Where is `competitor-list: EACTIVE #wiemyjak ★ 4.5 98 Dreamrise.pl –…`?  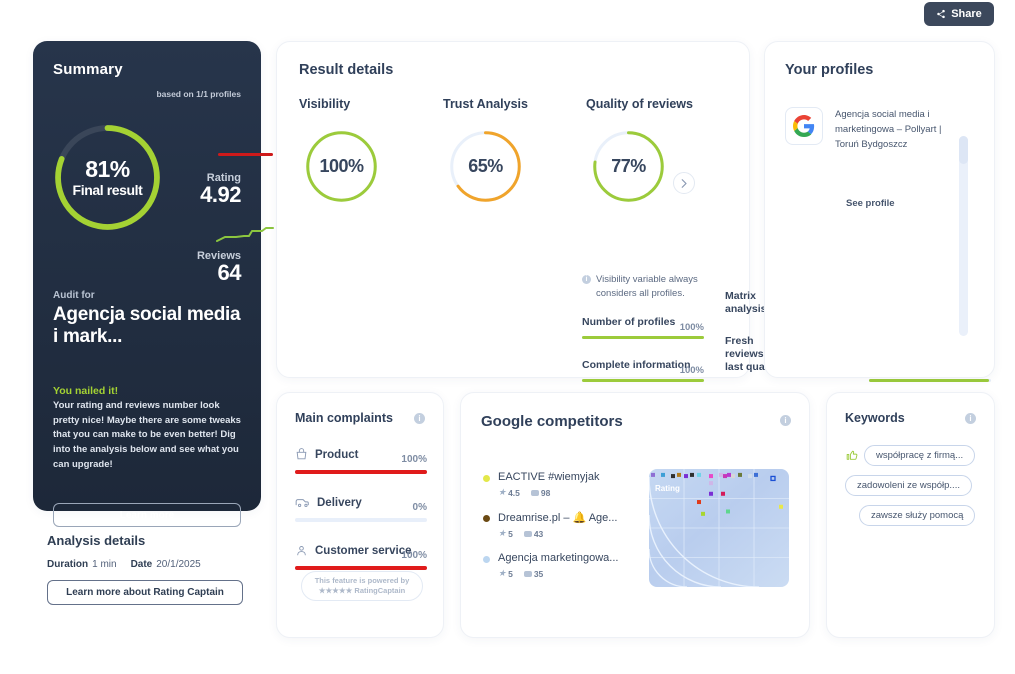
competitor-list: EACTIVE #wiemyjak ★ 4.5 98 Dreamrise.pl –… is located at coordinates (570, 531).